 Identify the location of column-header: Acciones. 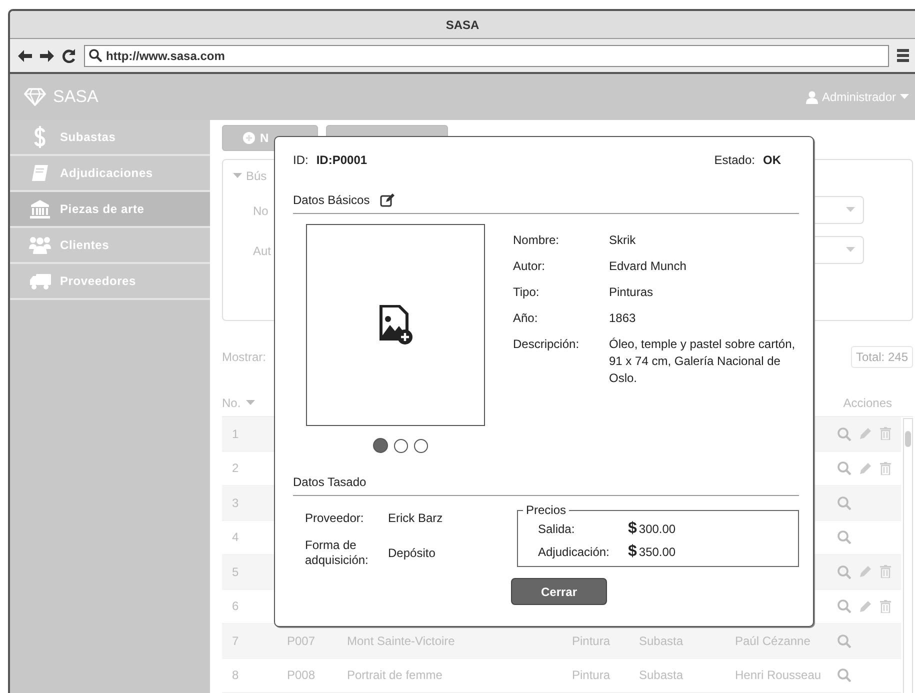
(867, 403).